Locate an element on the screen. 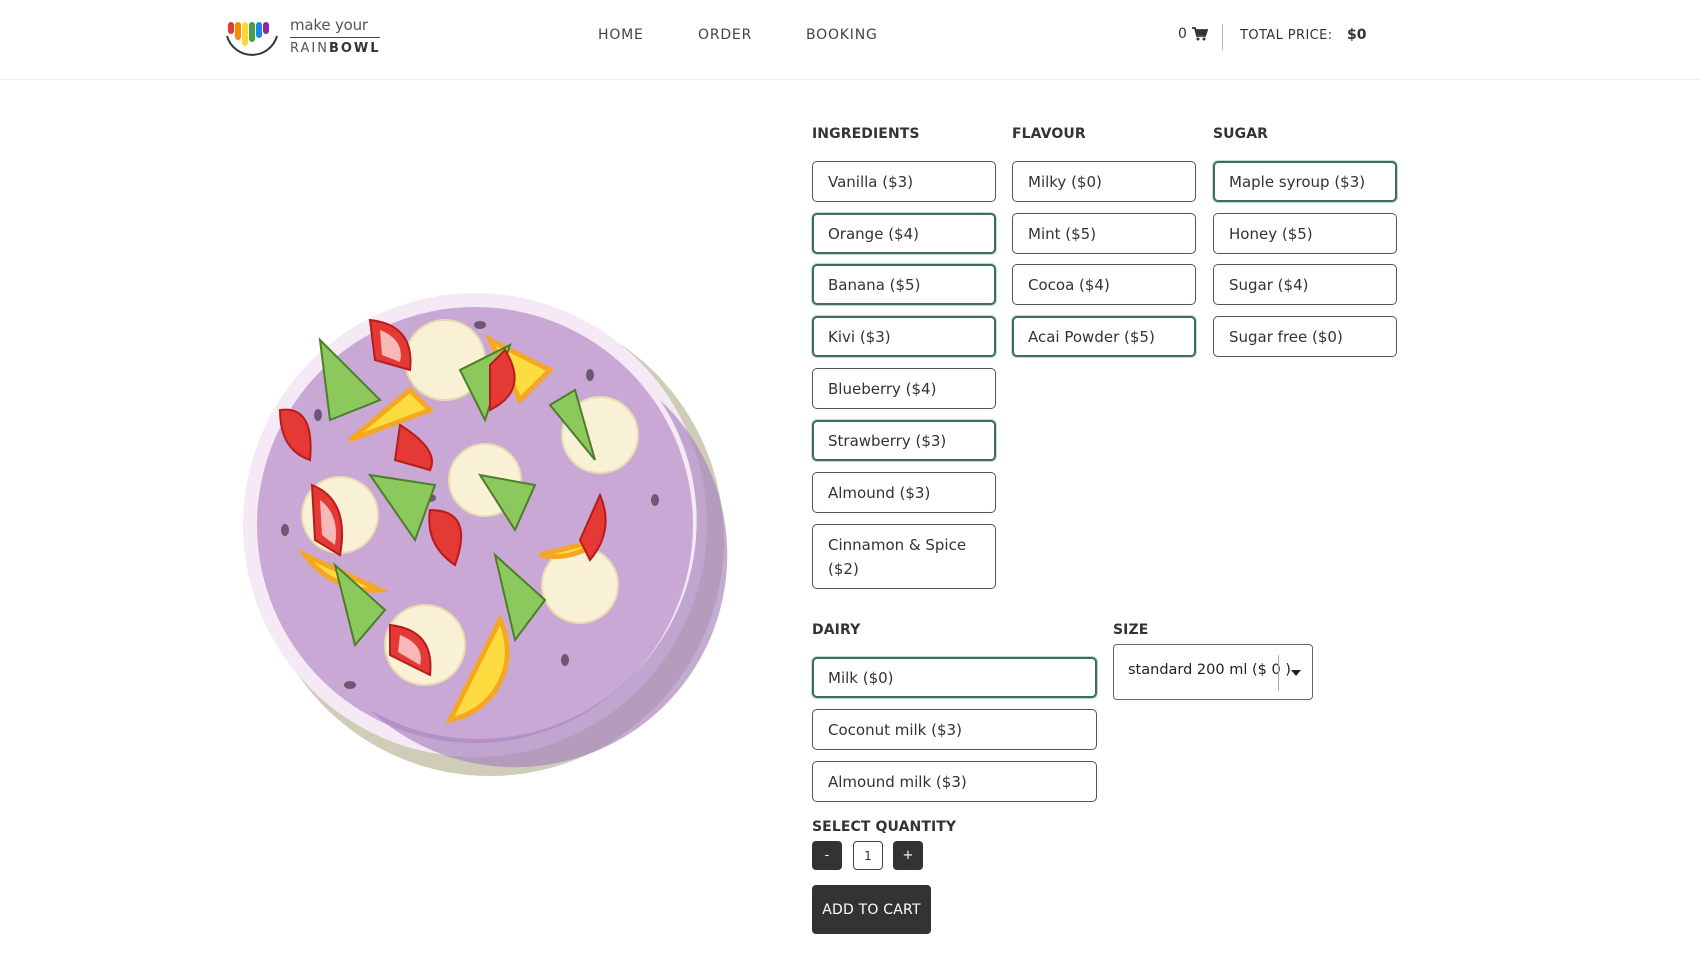 This screenshot has height=960, width=1701. logo-wordmark-light: RAIN is located at coordinates (309, 48).